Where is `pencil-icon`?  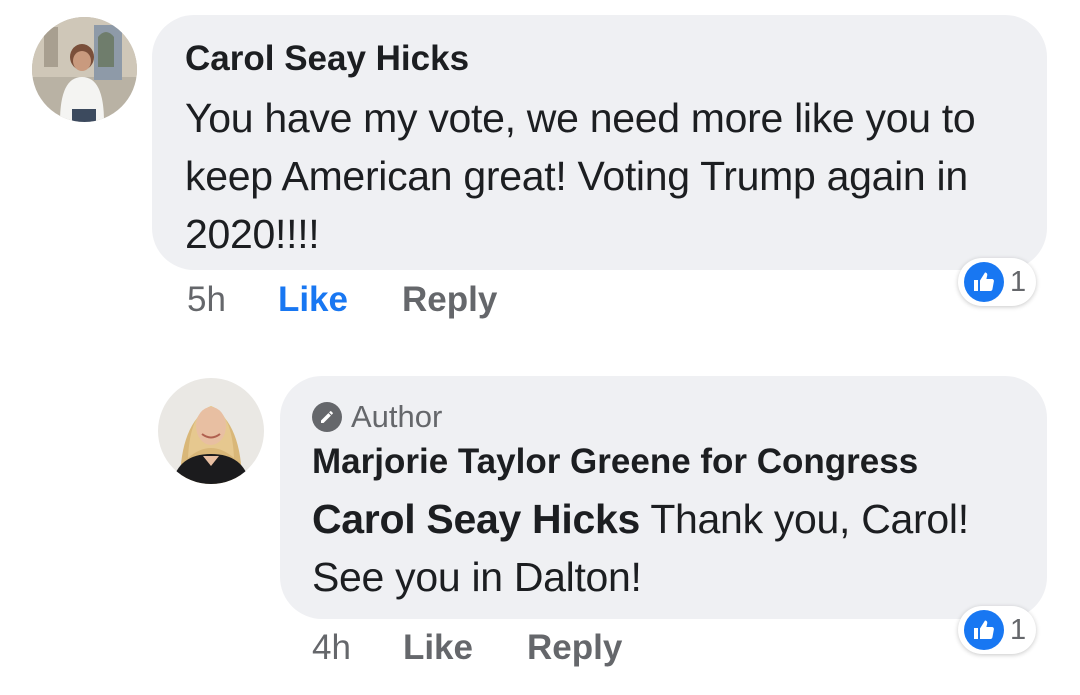 pencil-icon is located at coordinates (327, 417).